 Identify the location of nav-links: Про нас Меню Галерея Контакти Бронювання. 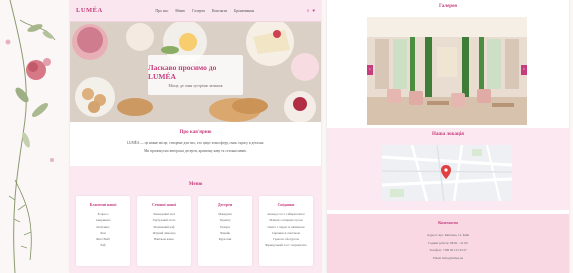
(204, 11).